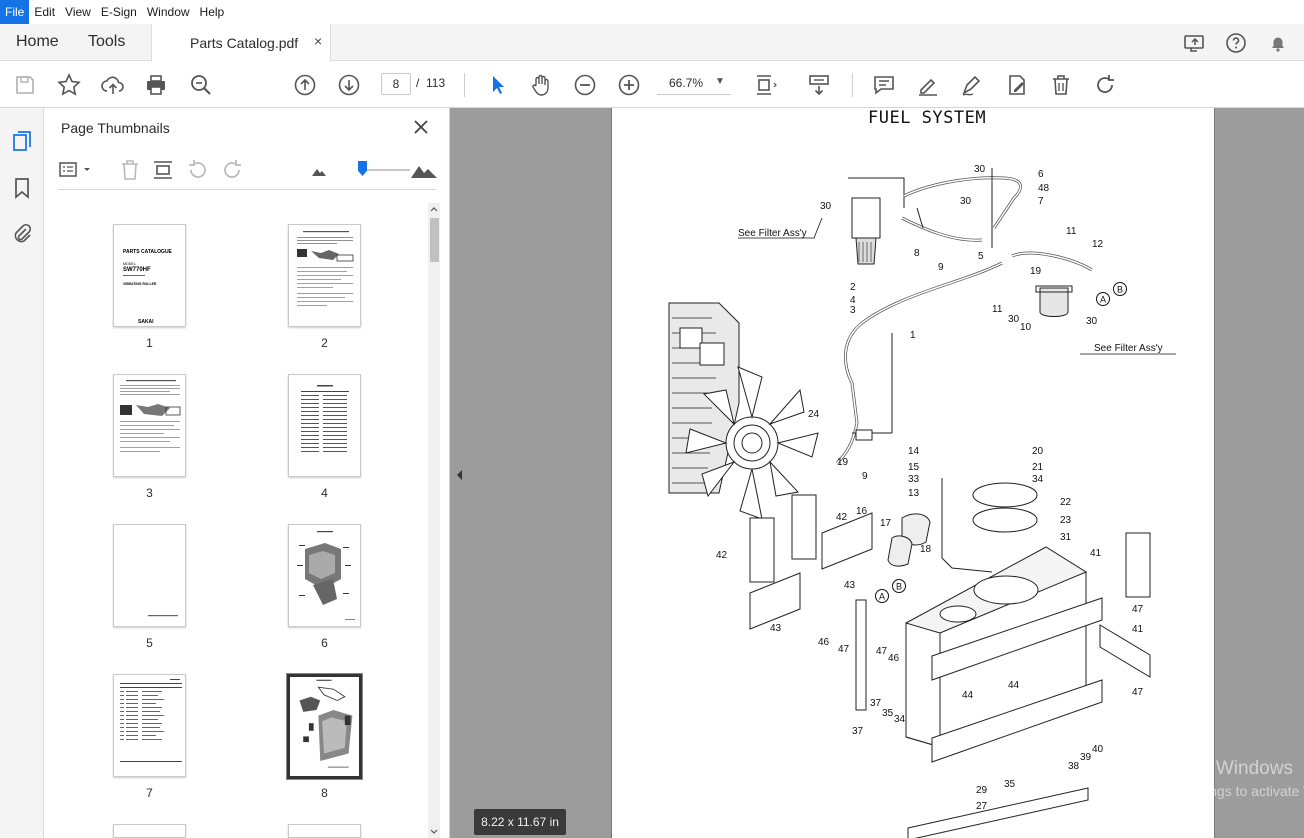 The width and height of the screenshot is (1304, 838). Describe the element at coordinates (163, 170) in the screenshot. I see `insert-page-icon` at that location.